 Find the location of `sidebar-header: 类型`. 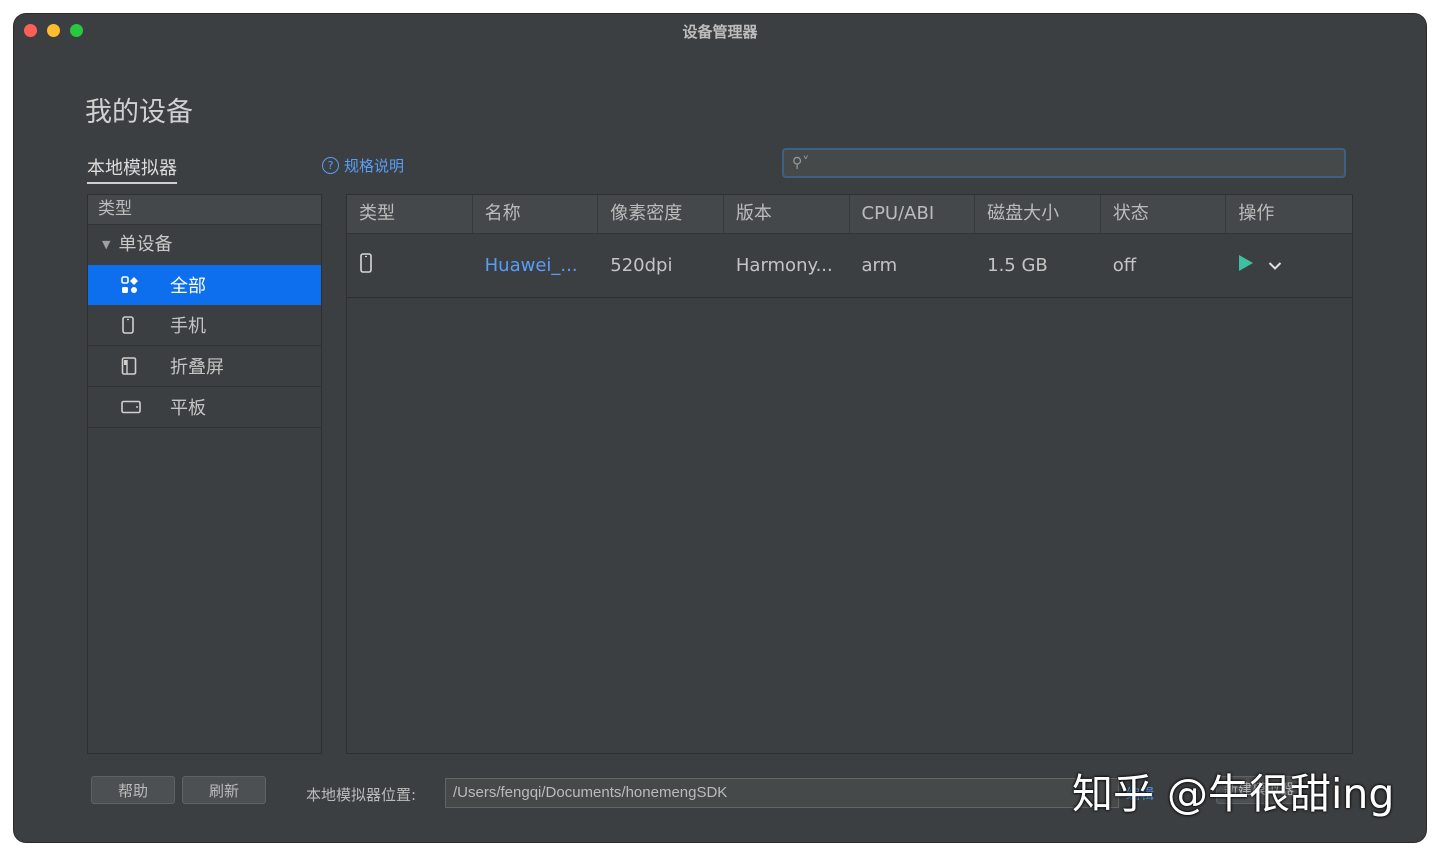

sidebar-header: 类型 is located at coordinates (204, 210).